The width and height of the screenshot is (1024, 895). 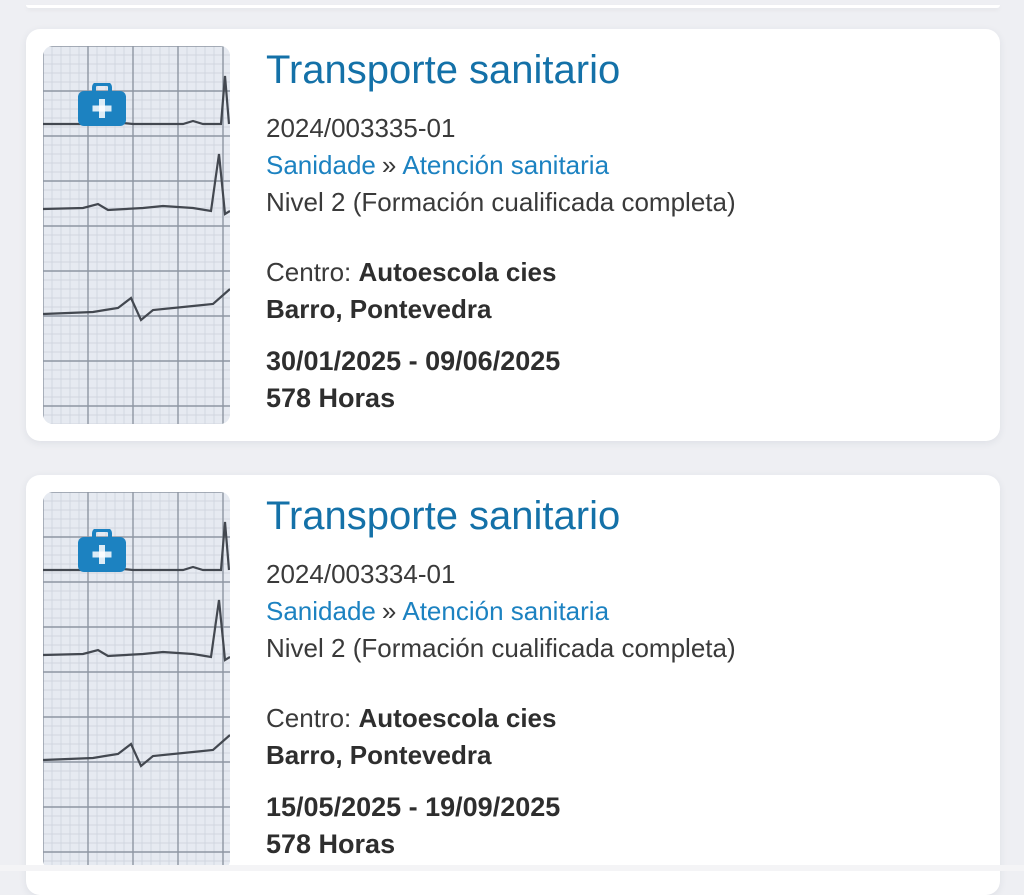 I want to click on course-dates: 30/01/2025 - 09/06/2025, so click(x=413, y=361).